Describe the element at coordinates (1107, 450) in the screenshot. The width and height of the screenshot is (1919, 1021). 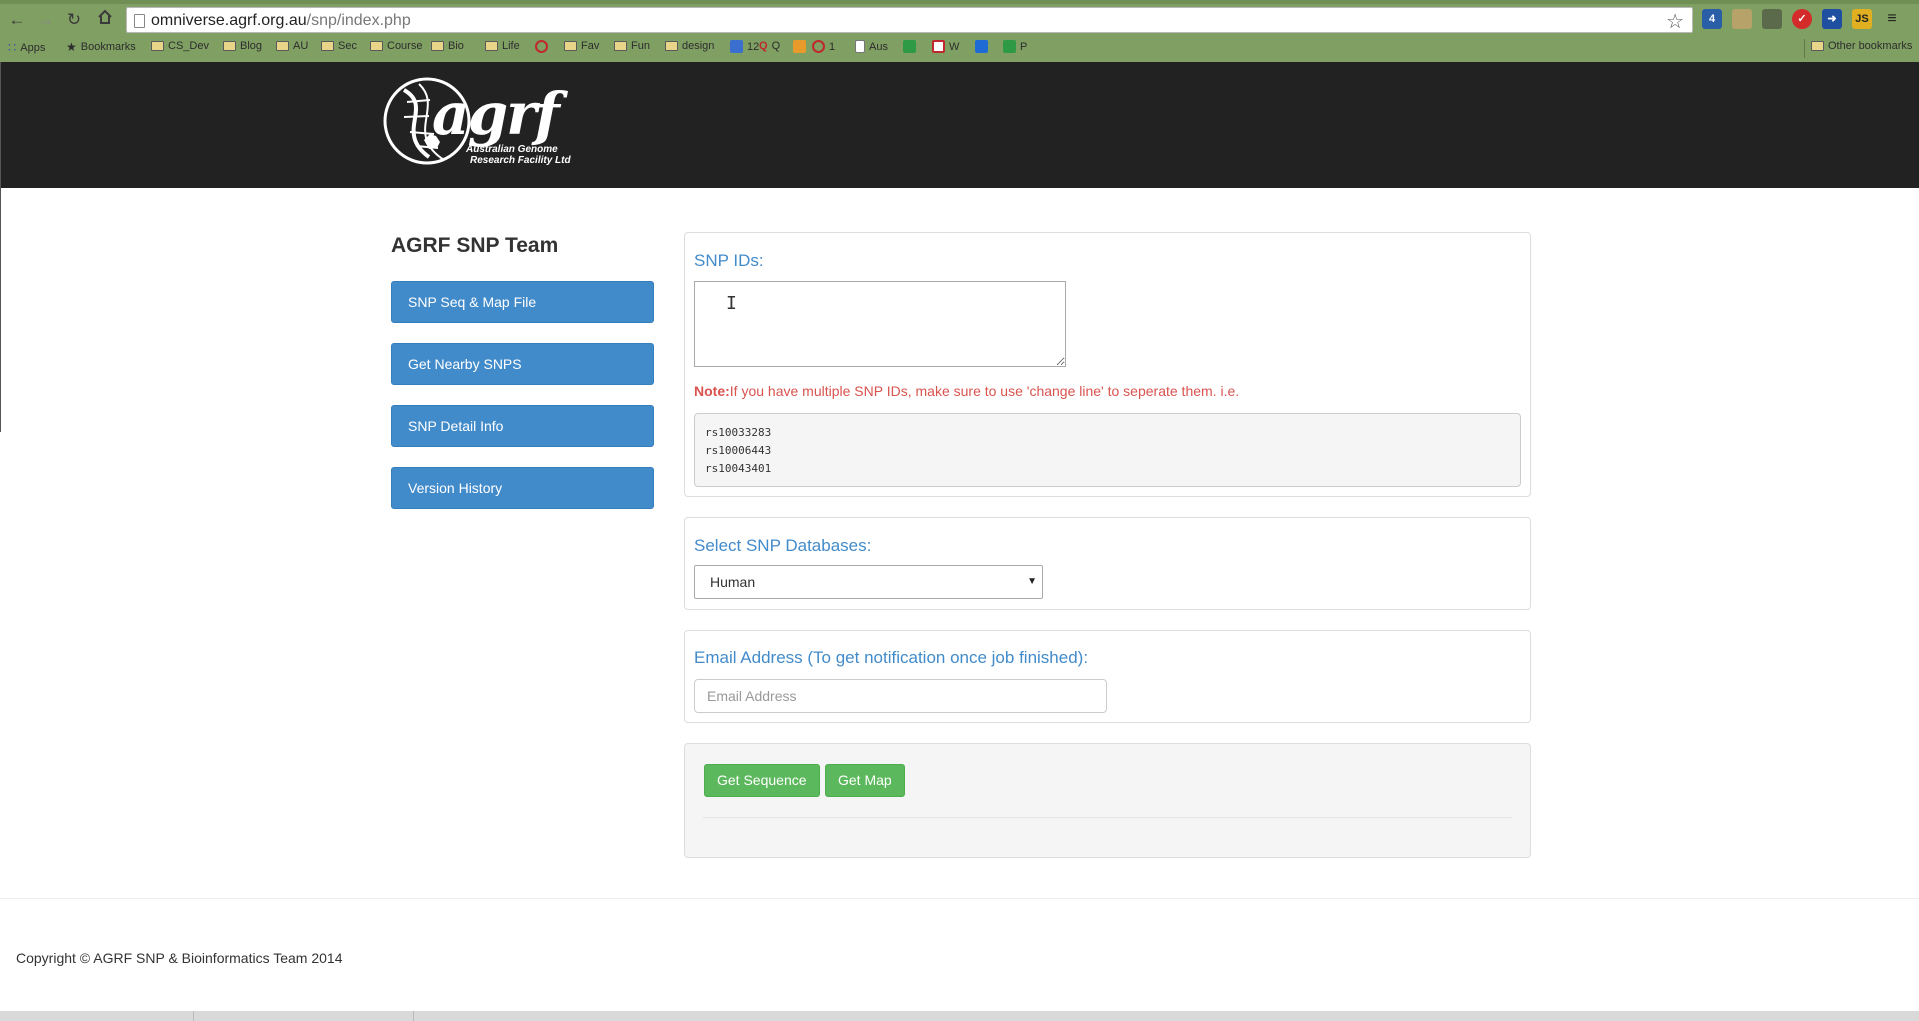
I see `snp-ids-example: rs10033283 rs10006443 rs10043401` at that location.